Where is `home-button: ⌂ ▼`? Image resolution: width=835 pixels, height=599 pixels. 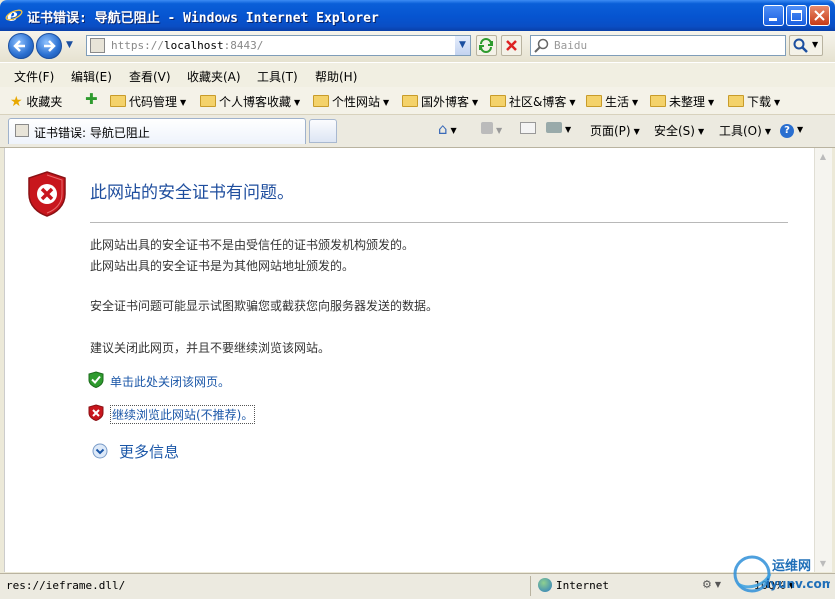 home-button: ⌂ ▼ is located at coordinates (447, 129).